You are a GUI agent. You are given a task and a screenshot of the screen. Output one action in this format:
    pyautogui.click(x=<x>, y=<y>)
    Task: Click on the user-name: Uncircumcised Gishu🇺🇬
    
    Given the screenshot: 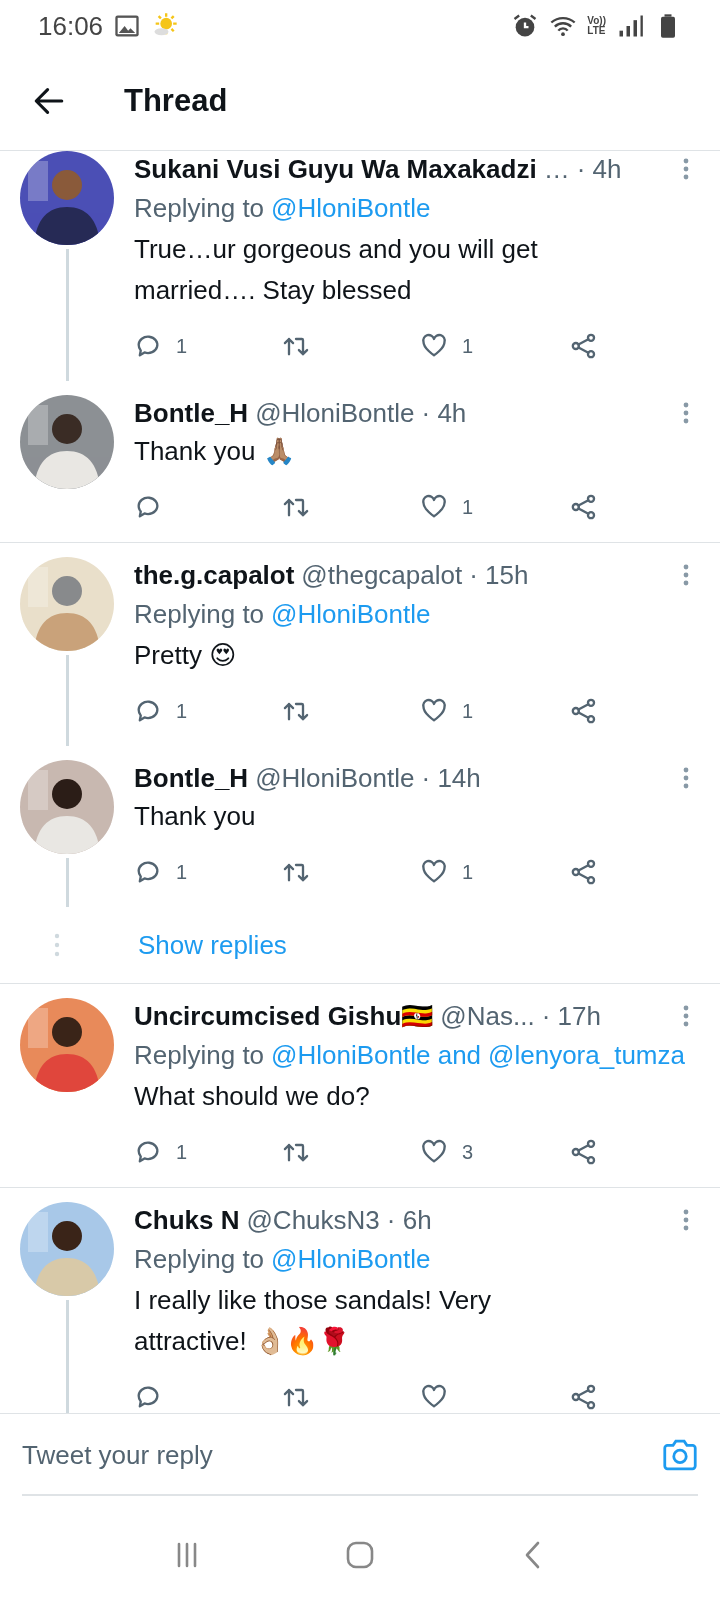 What is the action you would take?
    pyautogui.click(x=284, y=1016)
    